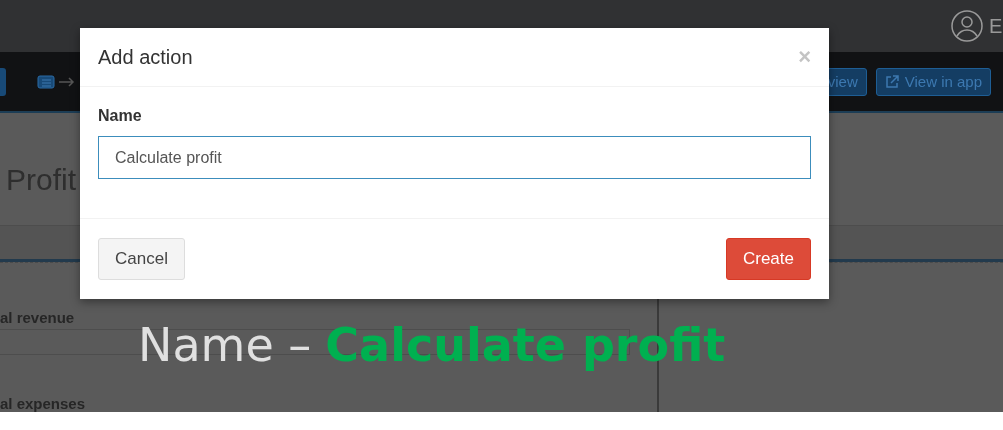  Describe the element at coordinates (145, 57) in the screenshot. I see `dialog-title: Add action` at that location.